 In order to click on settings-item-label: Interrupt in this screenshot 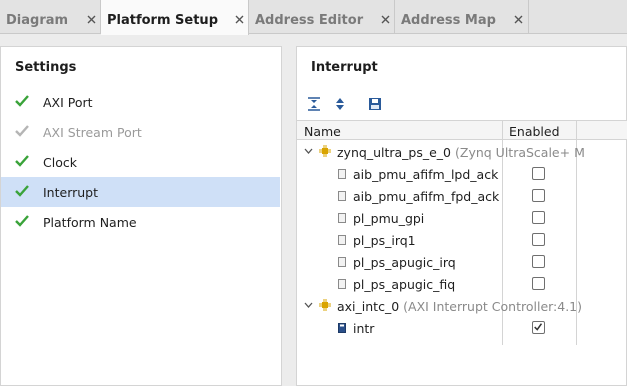, I will do `click(71, 192)`.